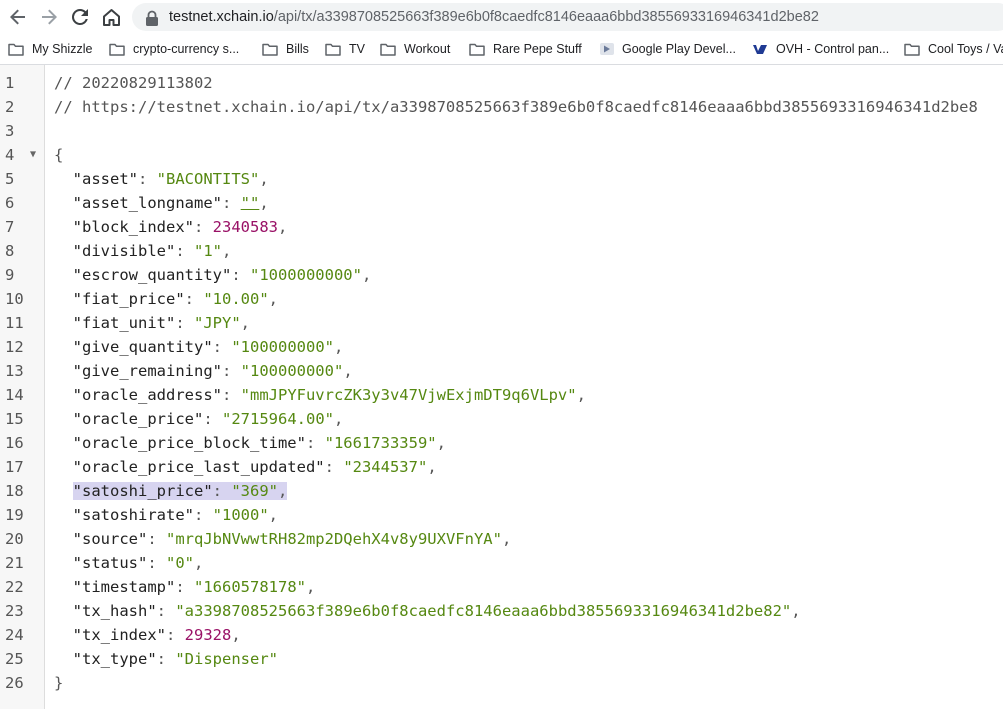 Image resolution: width=1003 pixels, height=709 pixels. What do you see at coordinates (114, 611) in the screenshot?
I see `json-key: "tx_hash"` at bounding box center [114, 611].